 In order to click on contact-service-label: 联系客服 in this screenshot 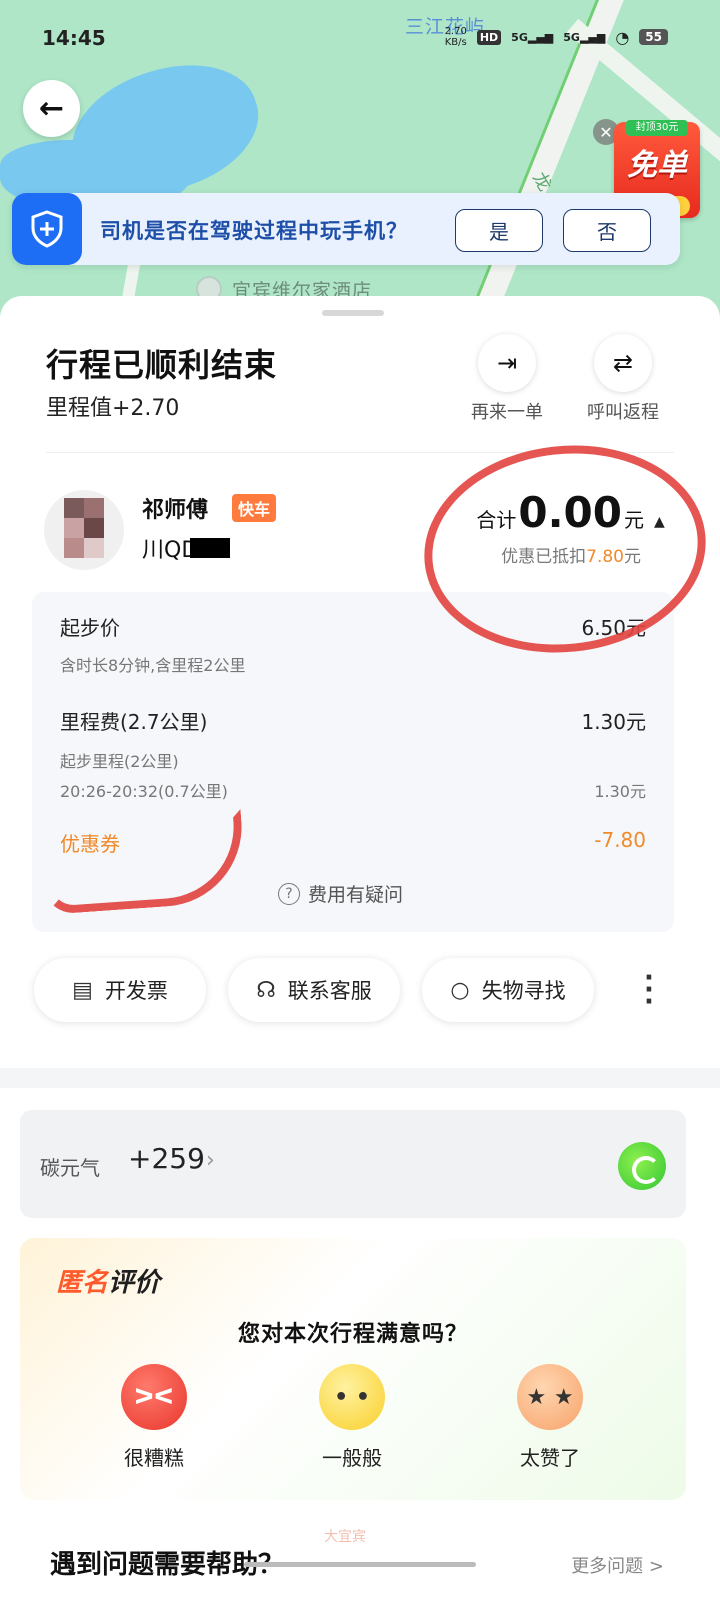, I will do `click(329, 991)`.